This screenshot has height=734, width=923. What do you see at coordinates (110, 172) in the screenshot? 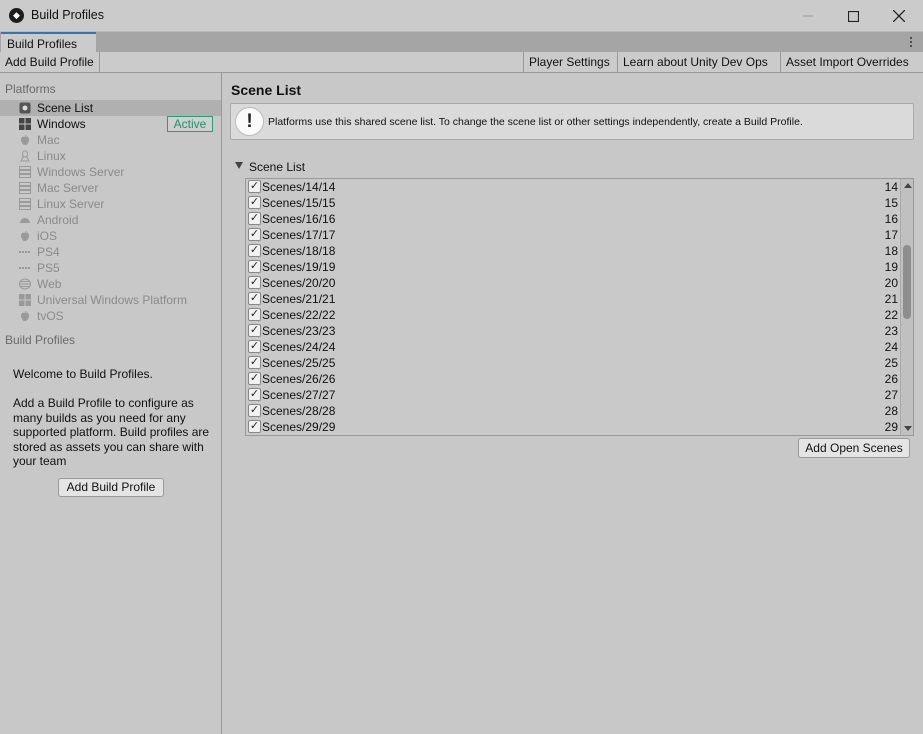
I see `platform-item-windows-server: Windows Server` at bounding box center [110, 172].